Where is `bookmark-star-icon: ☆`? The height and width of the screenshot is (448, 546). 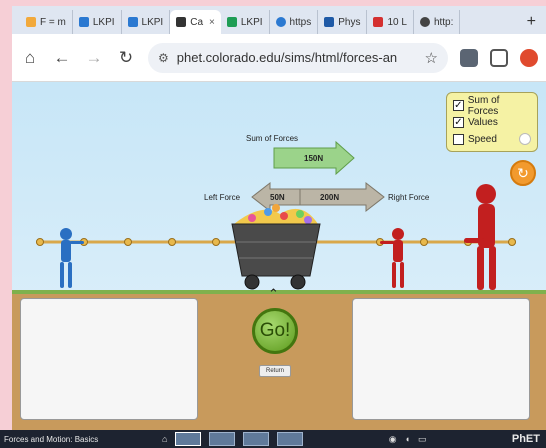 bookmark-star-icon: ☆ is located at coordinates (431, 58).